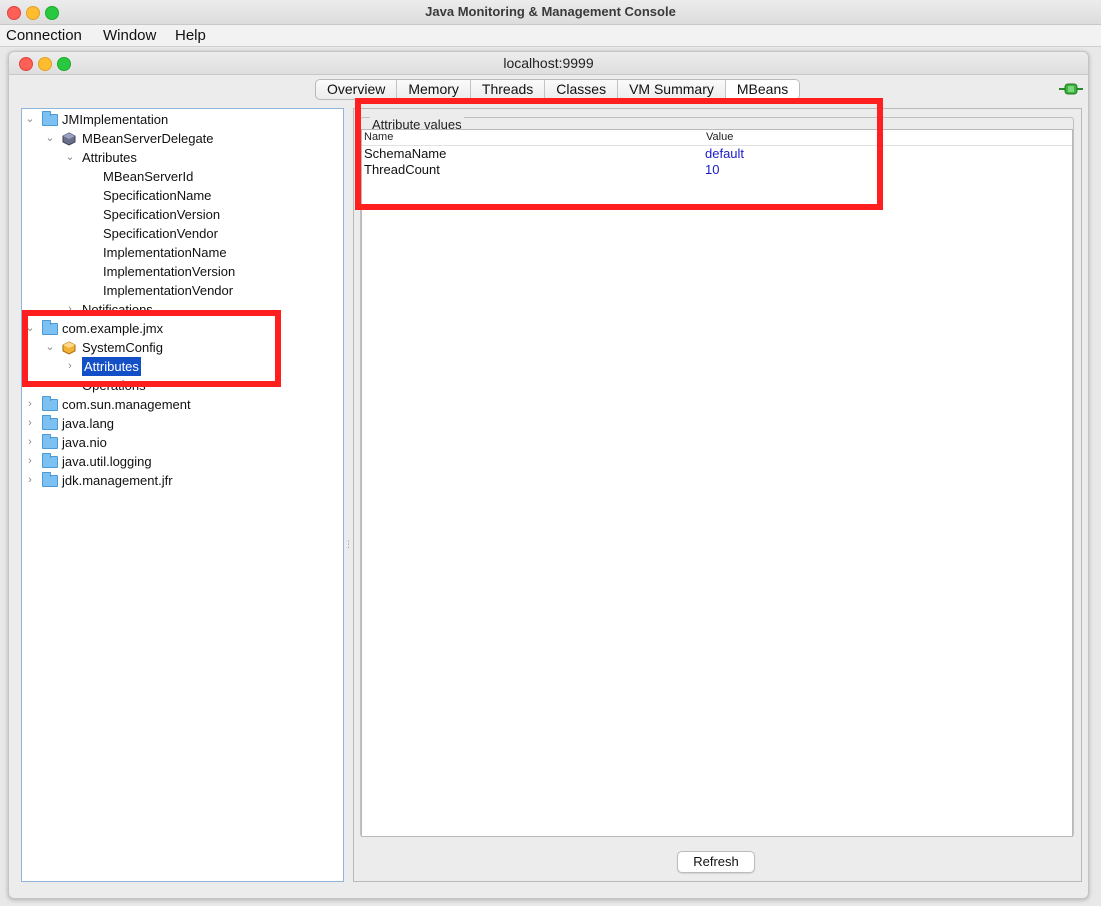  Describe the element at coordinates (100, 157) in the screenshot. I see `tree-node-attributes: ⌄ Attributes` at that location.